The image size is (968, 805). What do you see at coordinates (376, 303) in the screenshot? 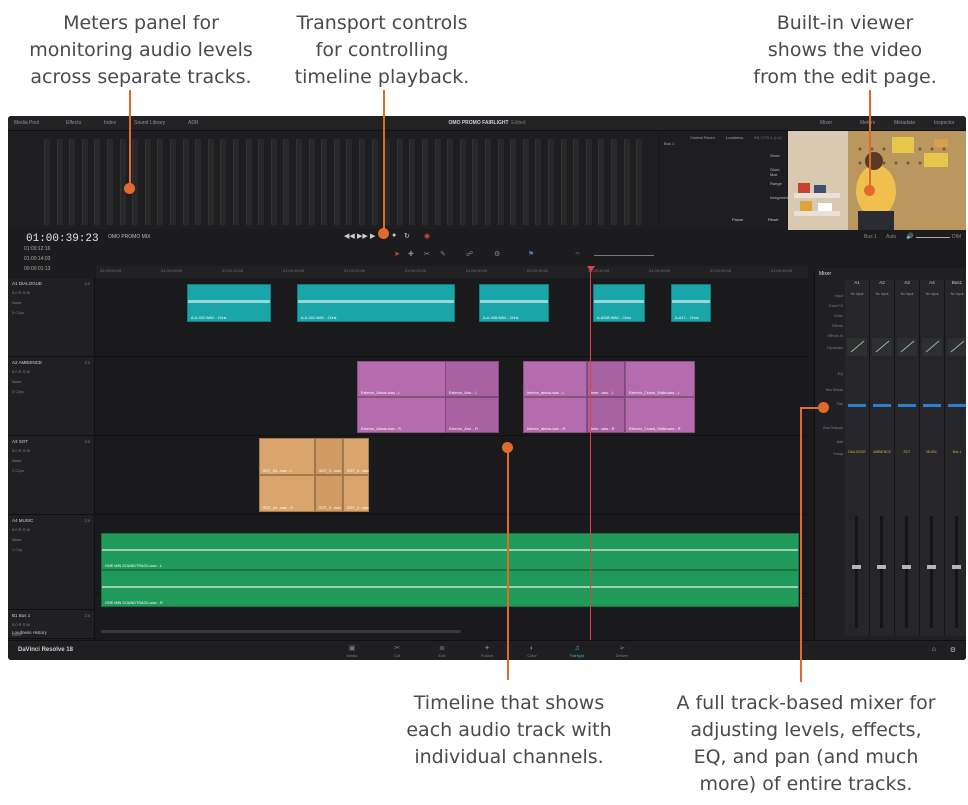
I see `clip-dialogue-2: A-A-002.WAV - Chris` at bounding box center [376, 303].